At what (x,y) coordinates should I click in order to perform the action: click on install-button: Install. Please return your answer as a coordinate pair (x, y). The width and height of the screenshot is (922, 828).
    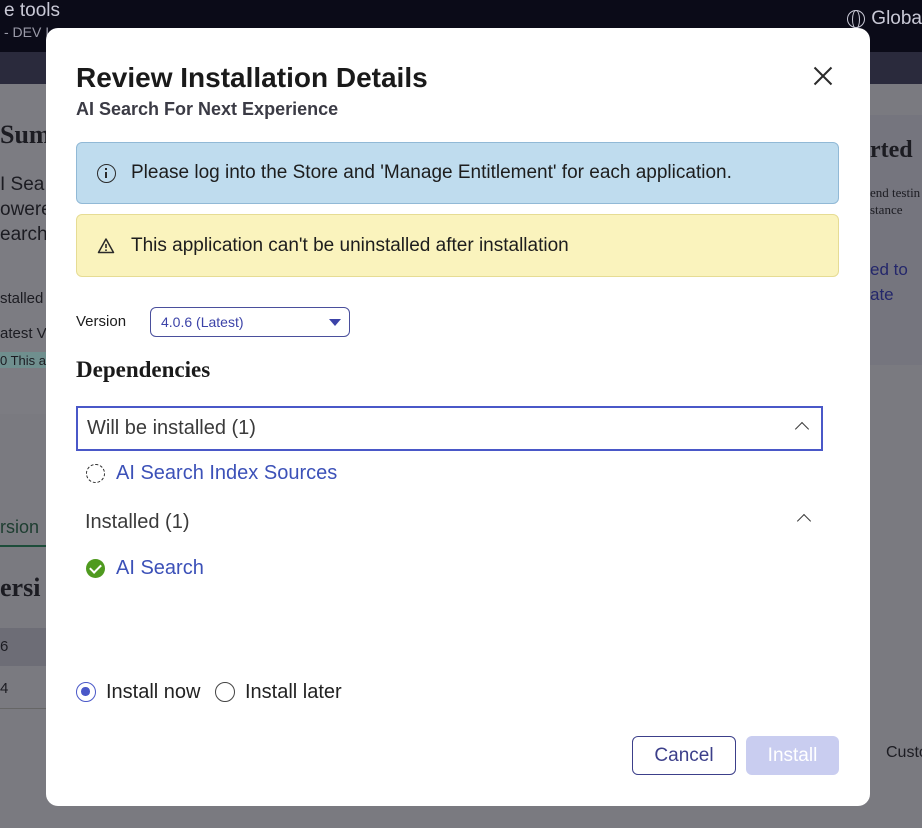
    Looking at the image, I should click on (792, 755).